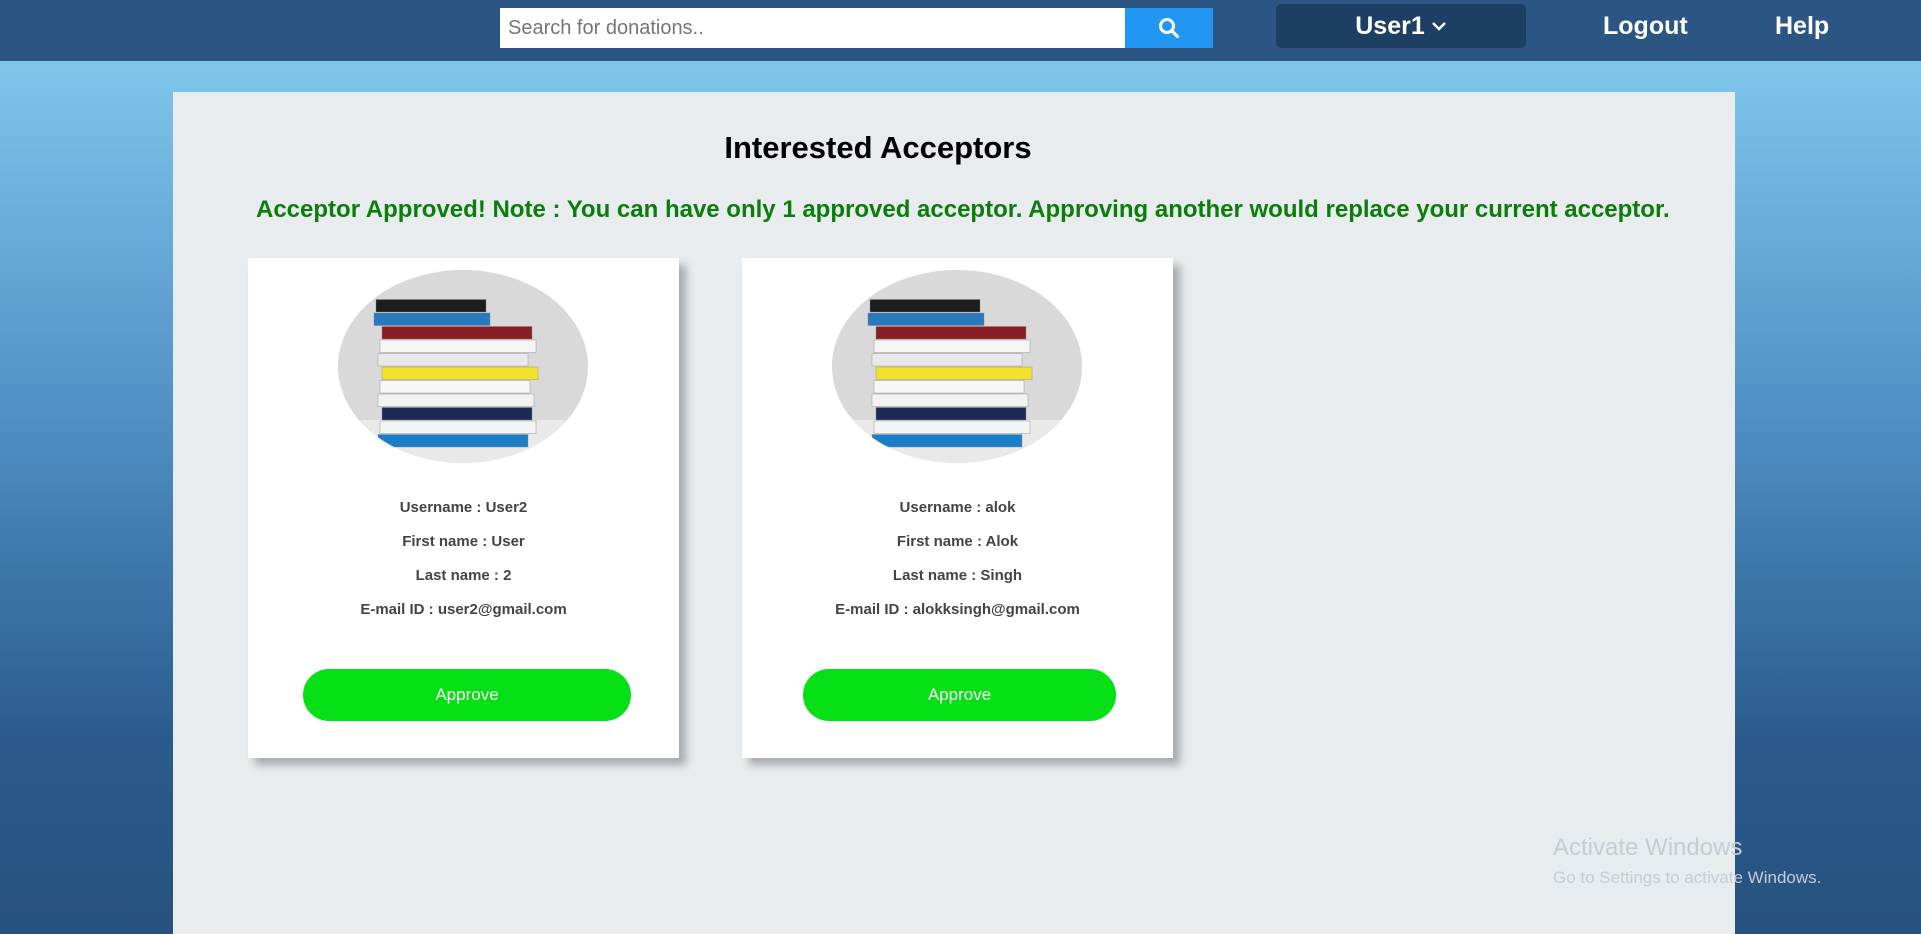  Describe the element at coordinates (1648, 847) in the screenshot. I see `watermark-title: Activate Windows` at that location.